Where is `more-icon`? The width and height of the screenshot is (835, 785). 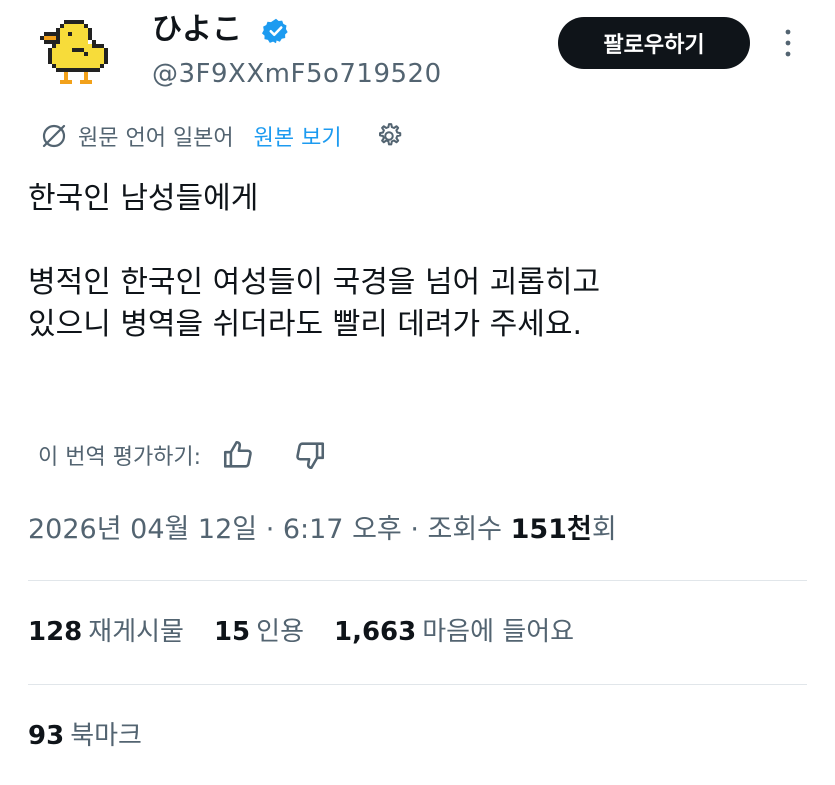
more-icon is located at coordinates (788, 43).